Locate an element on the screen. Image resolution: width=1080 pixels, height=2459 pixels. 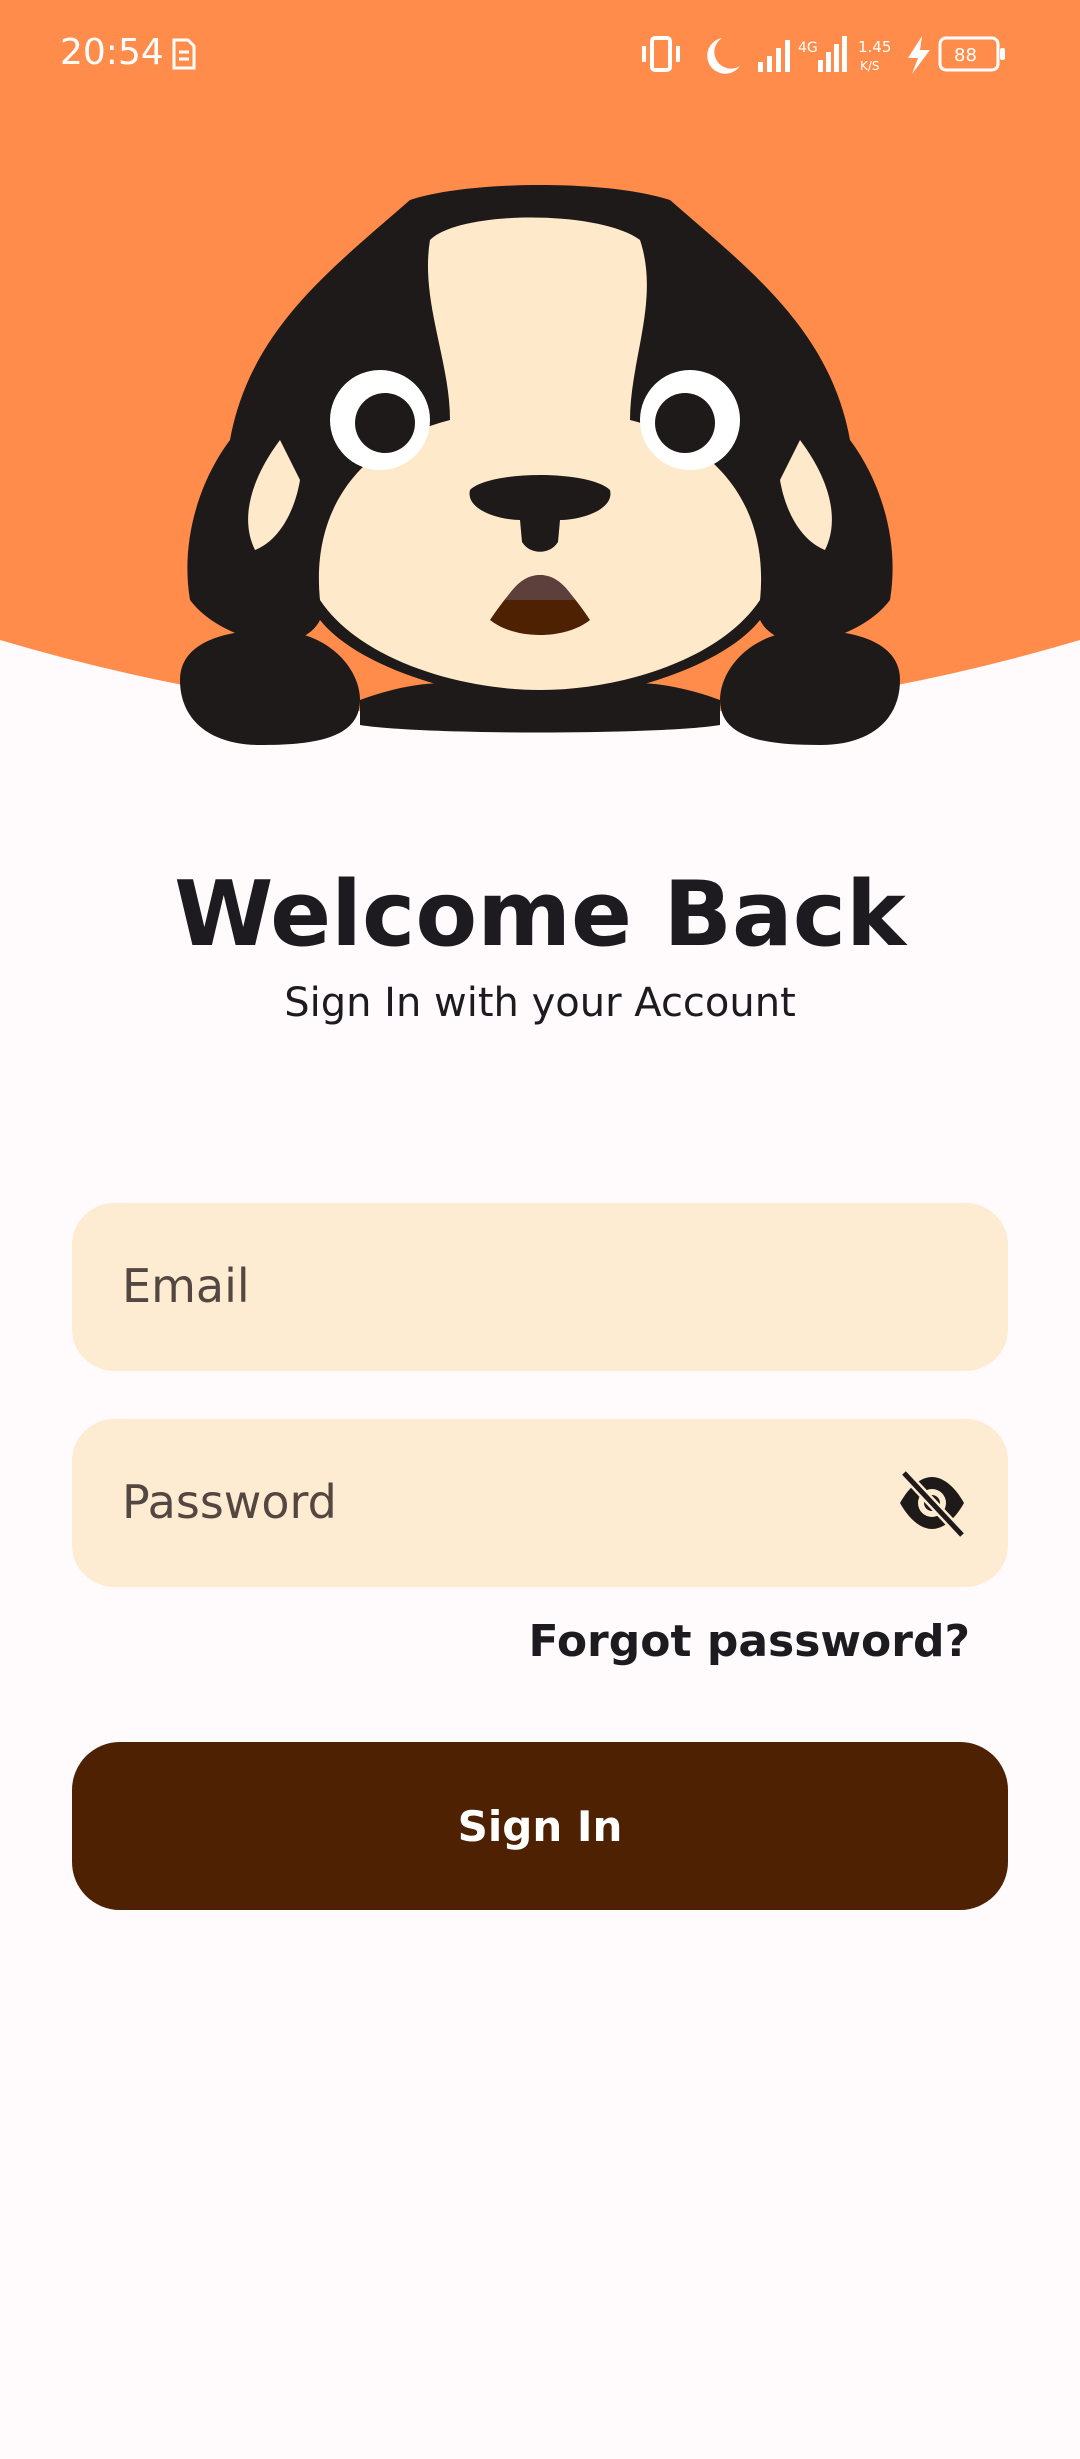
signal-icon is located at coordinates (774, 56).